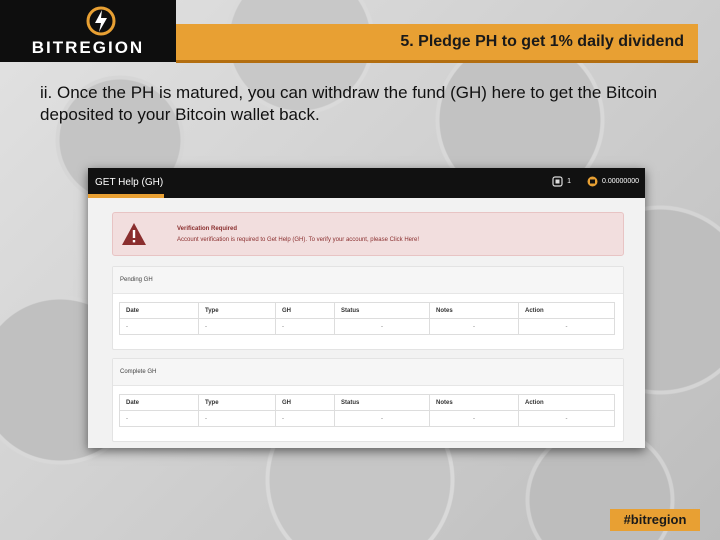  I want to click on header-status: 1 0.00000000, so click(595, 181).